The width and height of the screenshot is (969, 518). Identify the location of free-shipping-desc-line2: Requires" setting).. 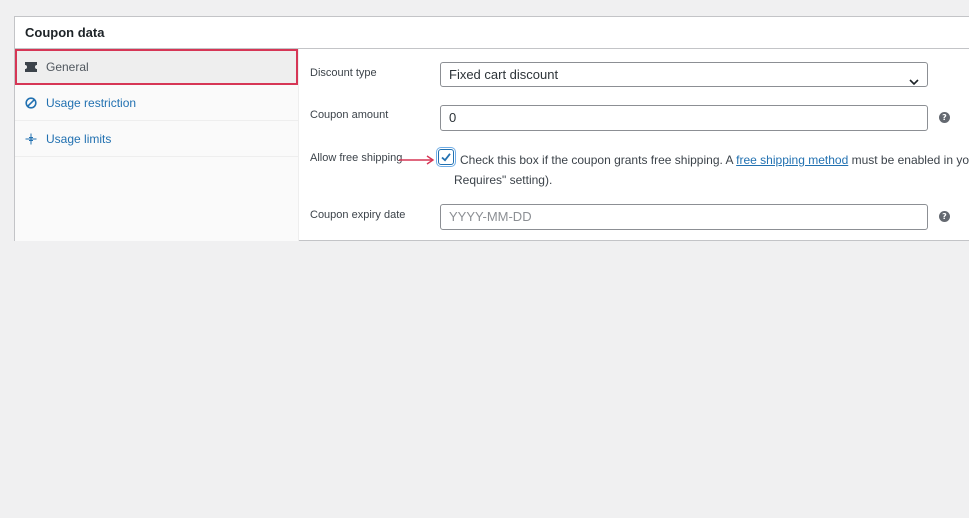
(503, 180).